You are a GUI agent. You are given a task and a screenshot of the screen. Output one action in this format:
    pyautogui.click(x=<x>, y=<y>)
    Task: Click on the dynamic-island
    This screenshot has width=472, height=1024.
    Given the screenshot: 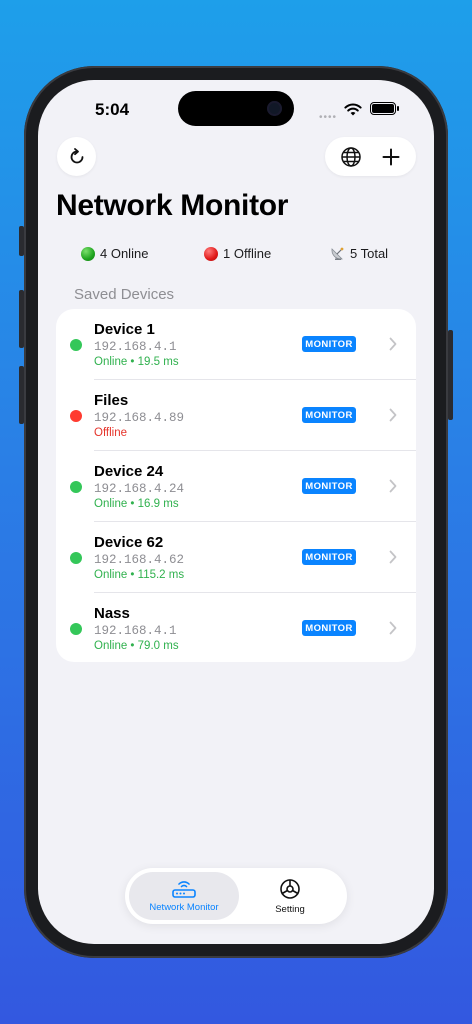 What is the action you would take?
    pyautogui.click(x=236, y=108)
    